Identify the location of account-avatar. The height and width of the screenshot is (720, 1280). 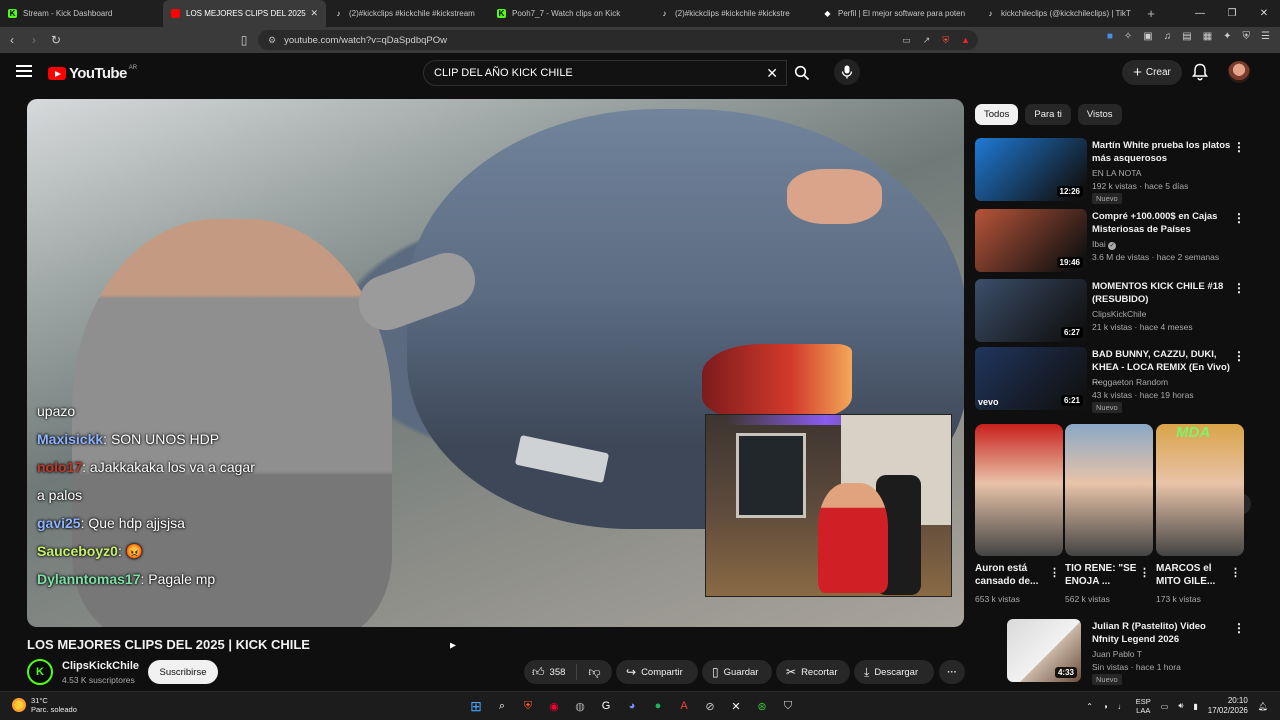
(1239, 72).